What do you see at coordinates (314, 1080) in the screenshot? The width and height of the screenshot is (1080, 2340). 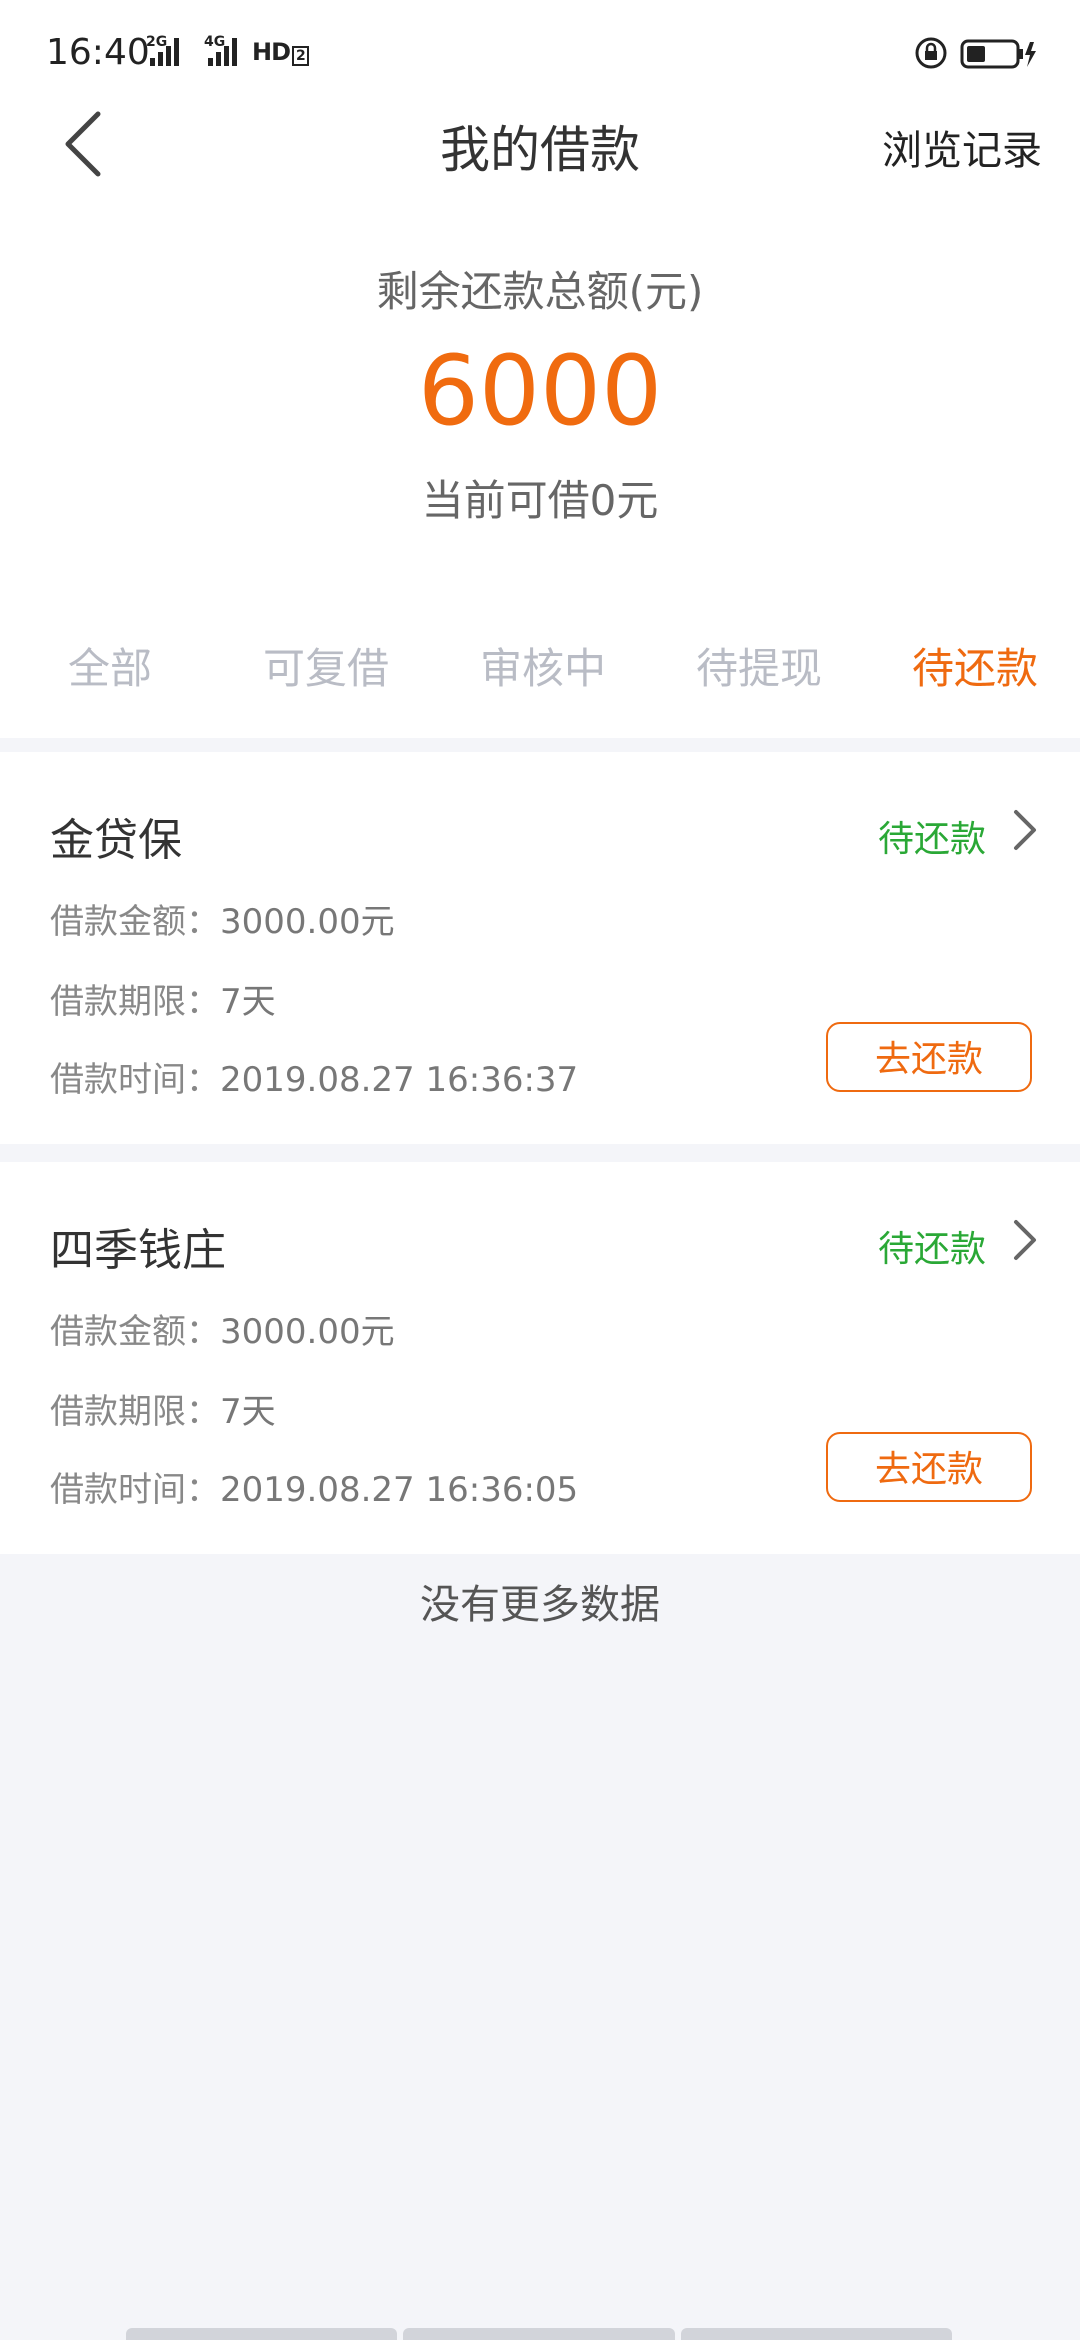 I see `loan-time-row: 借款时间：2019.08.27 16:36:37` at bounding box center [314, 1080].